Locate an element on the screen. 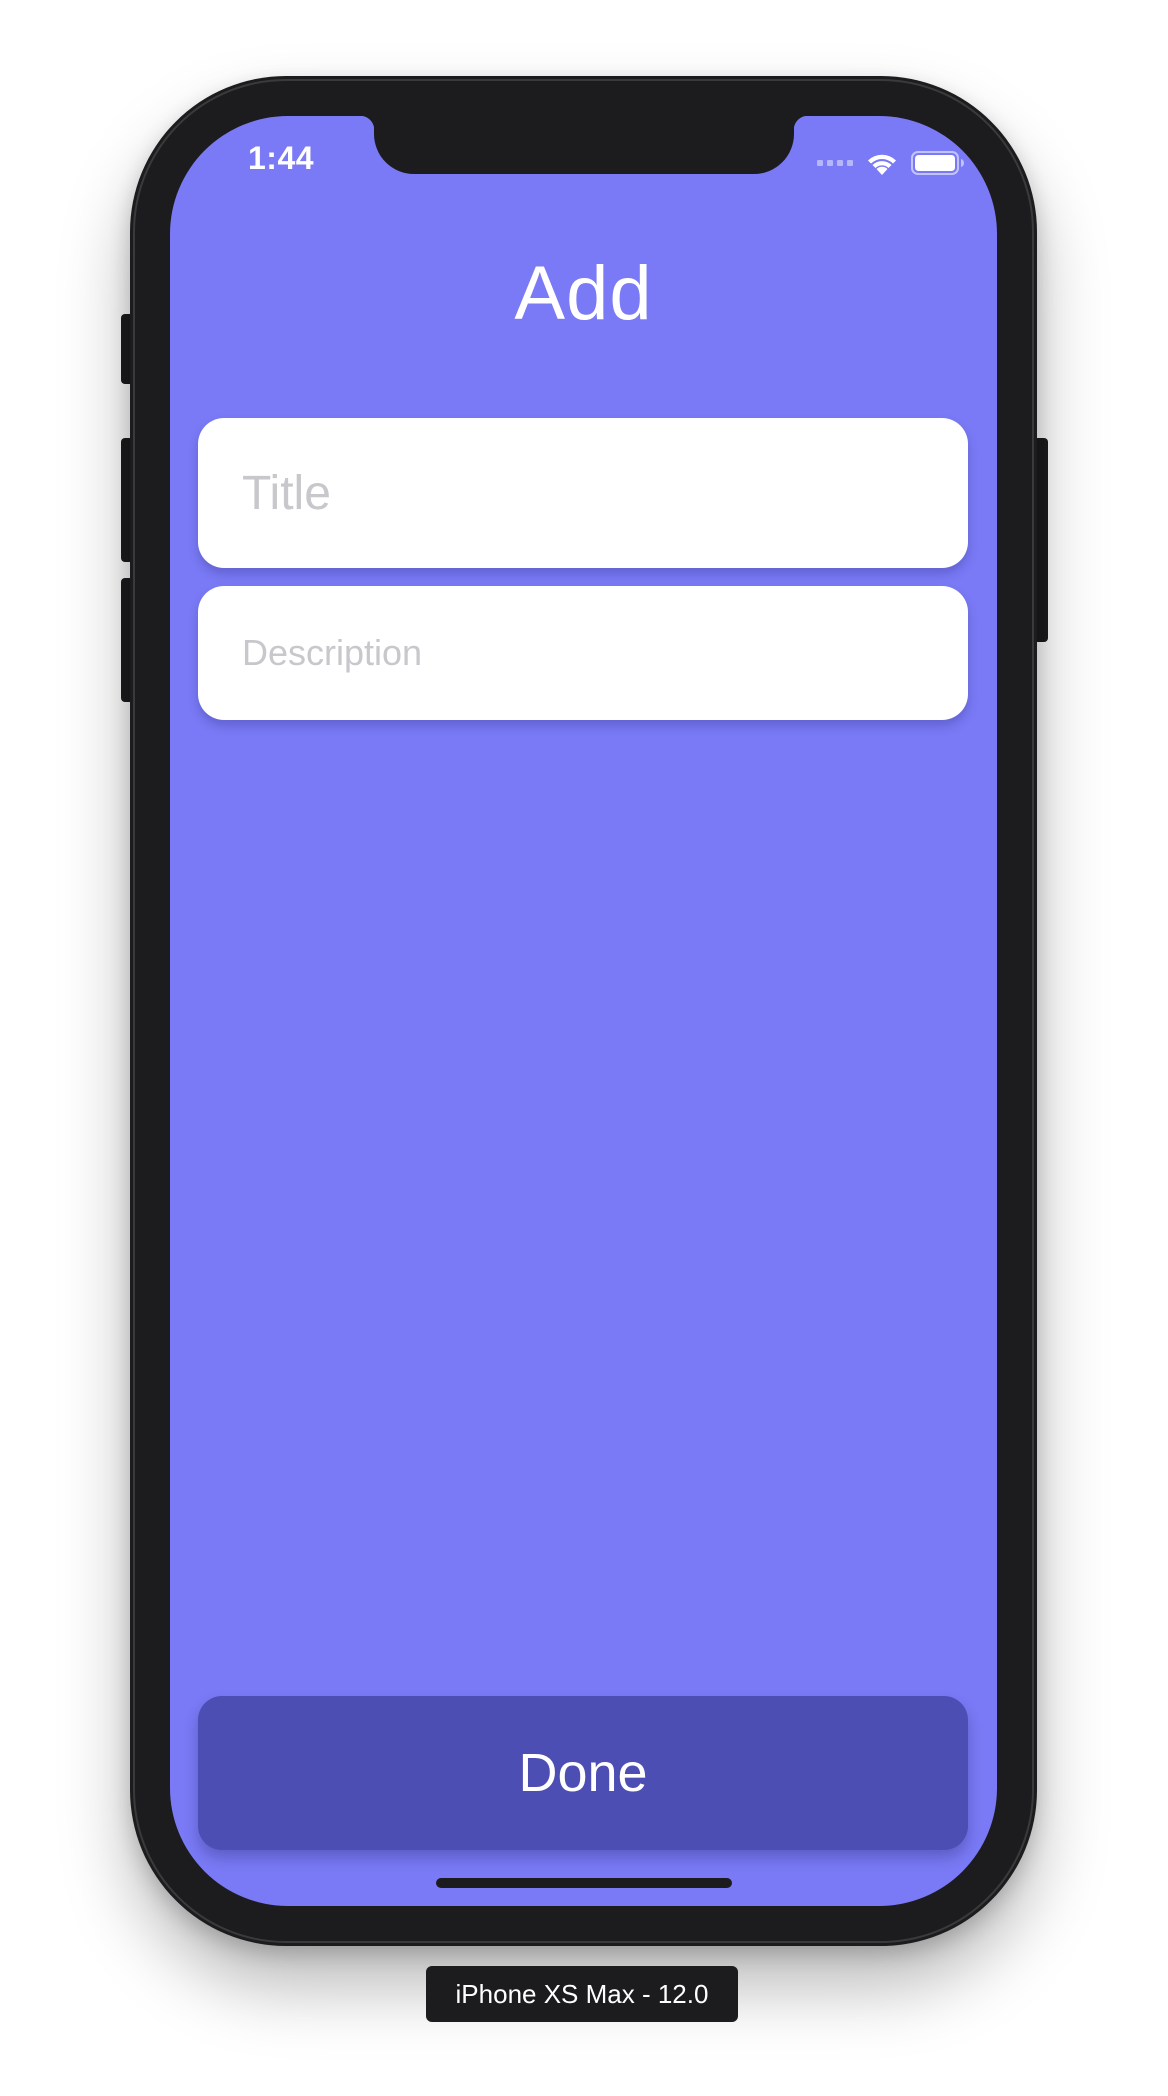  status-time: 1:44 is located at coordinates (281, 158).